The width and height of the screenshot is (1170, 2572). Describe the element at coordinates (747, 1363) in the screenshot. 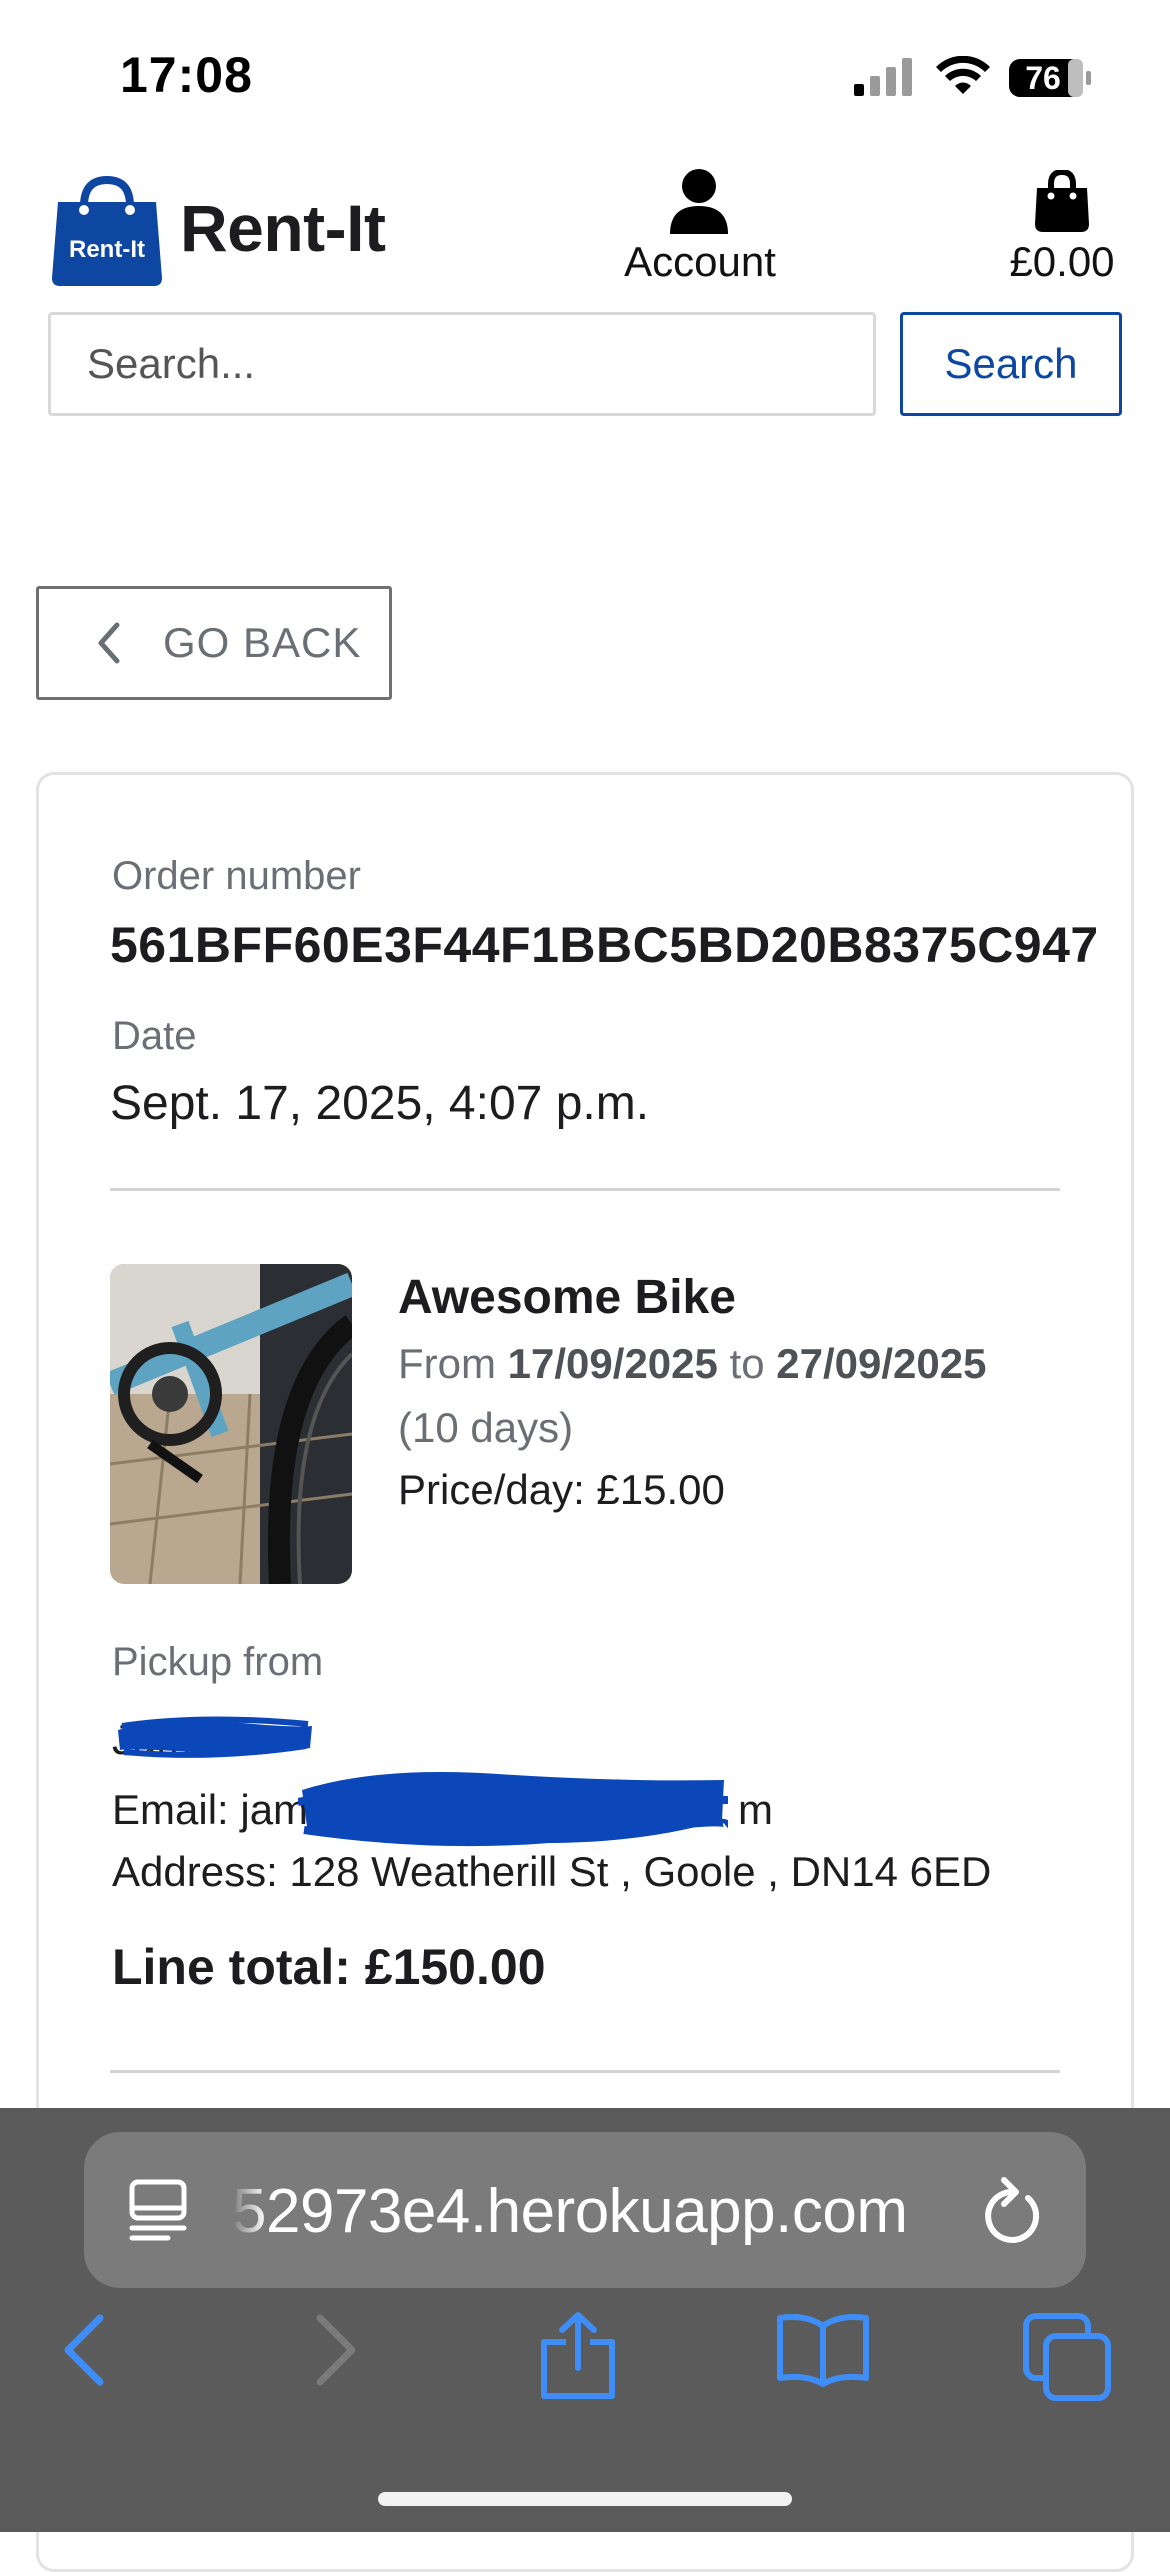

I see `to-word: to` at that location.